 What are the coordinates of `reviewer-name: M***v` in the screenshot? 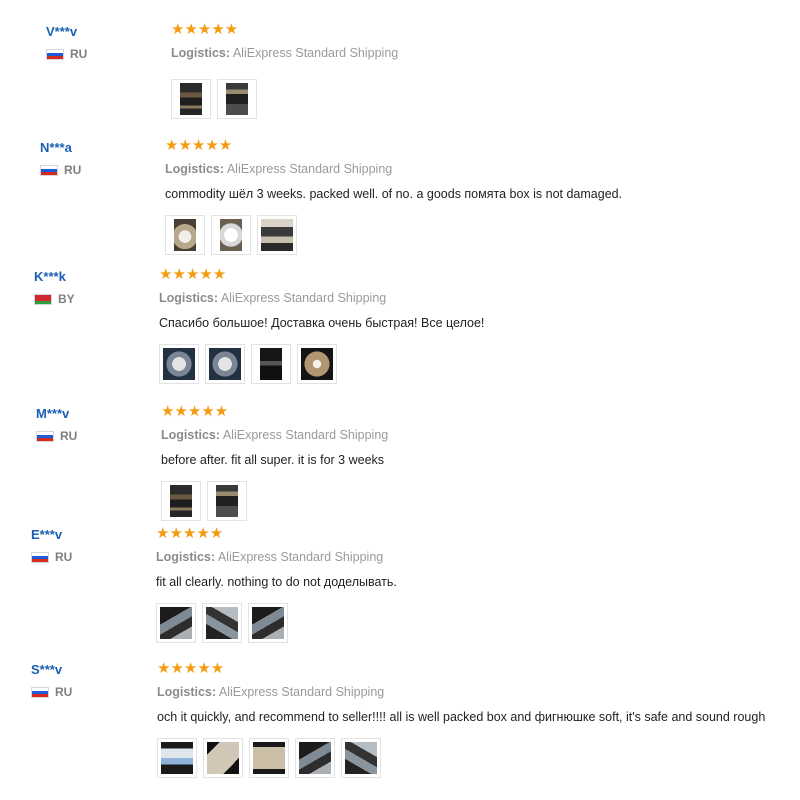 It's located at (52, 413).